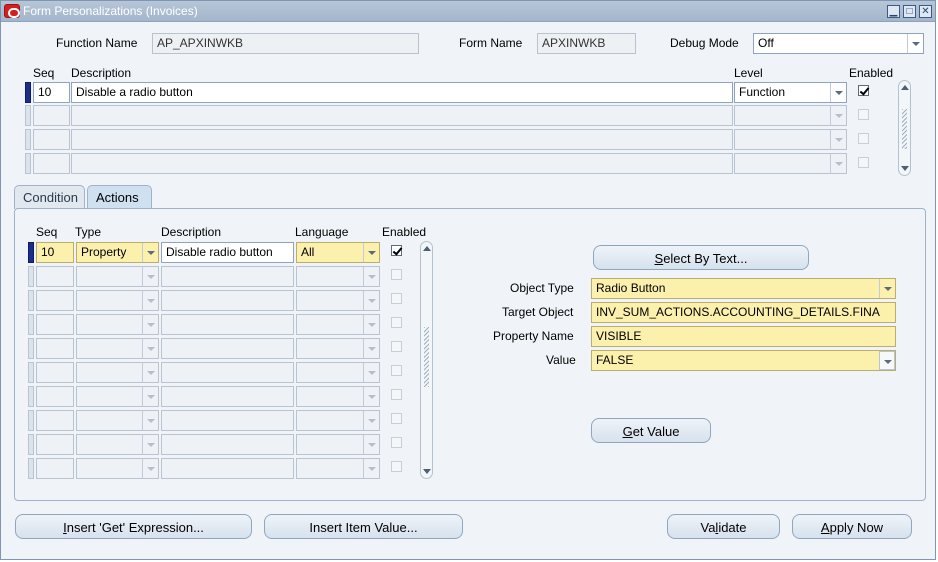 The height and width of the screenshot is (562, 938). What do you see at coordinates (905, 87) in the screenshot?
I see `scroll-up-icon` at bounding box center [905, 87].